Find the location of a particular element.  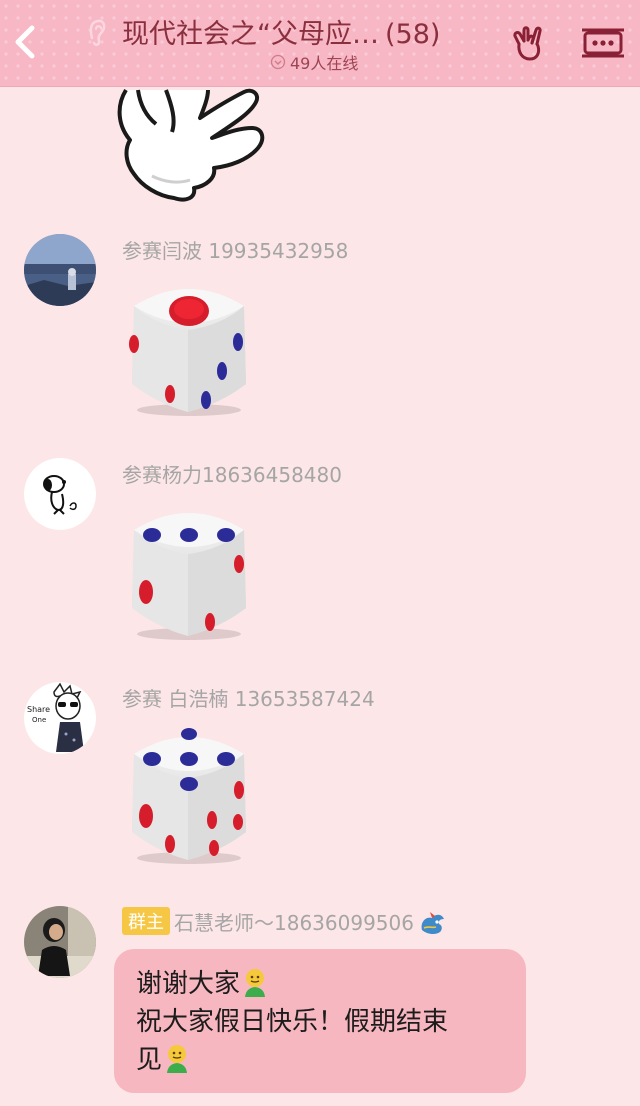

online-status: 49人在线 is located at coordinates (314, 62).